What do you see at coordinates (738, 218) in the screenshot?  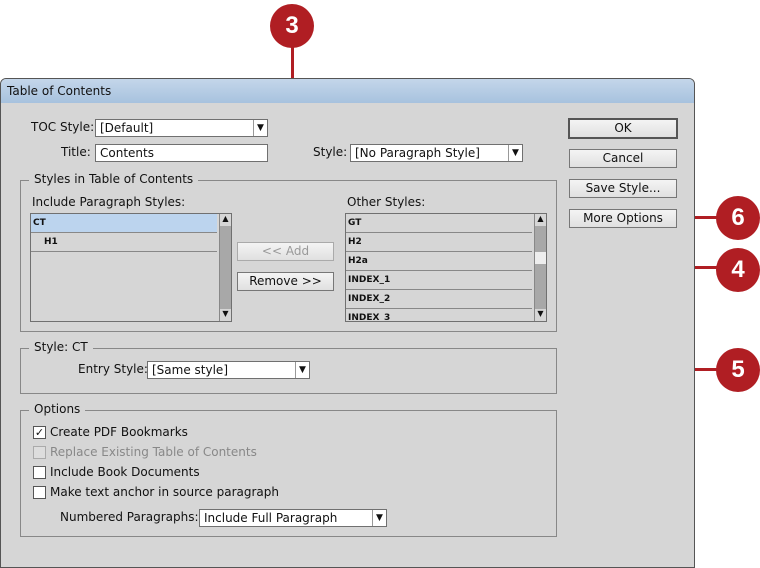 I see `callout-6: 6` at bounding box center [738, 218].